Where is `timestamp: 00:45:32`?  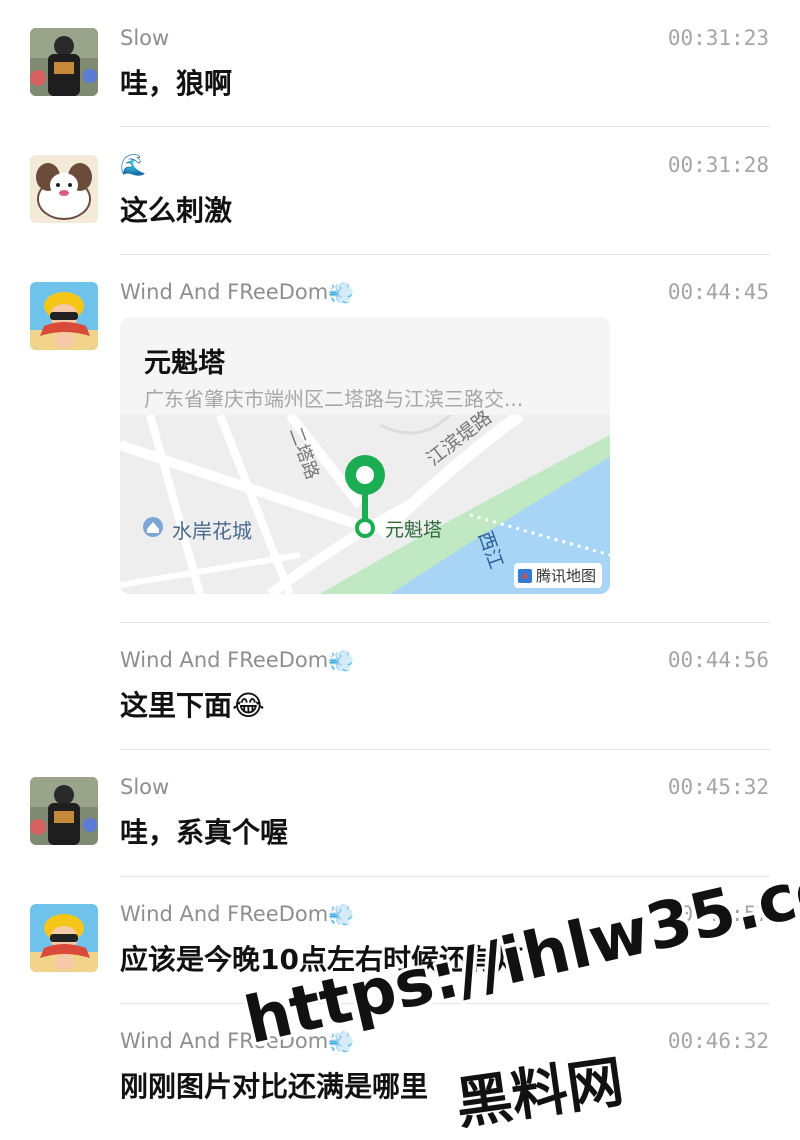 timestamp: 00:45:32 is located at coordinates (718, 787).